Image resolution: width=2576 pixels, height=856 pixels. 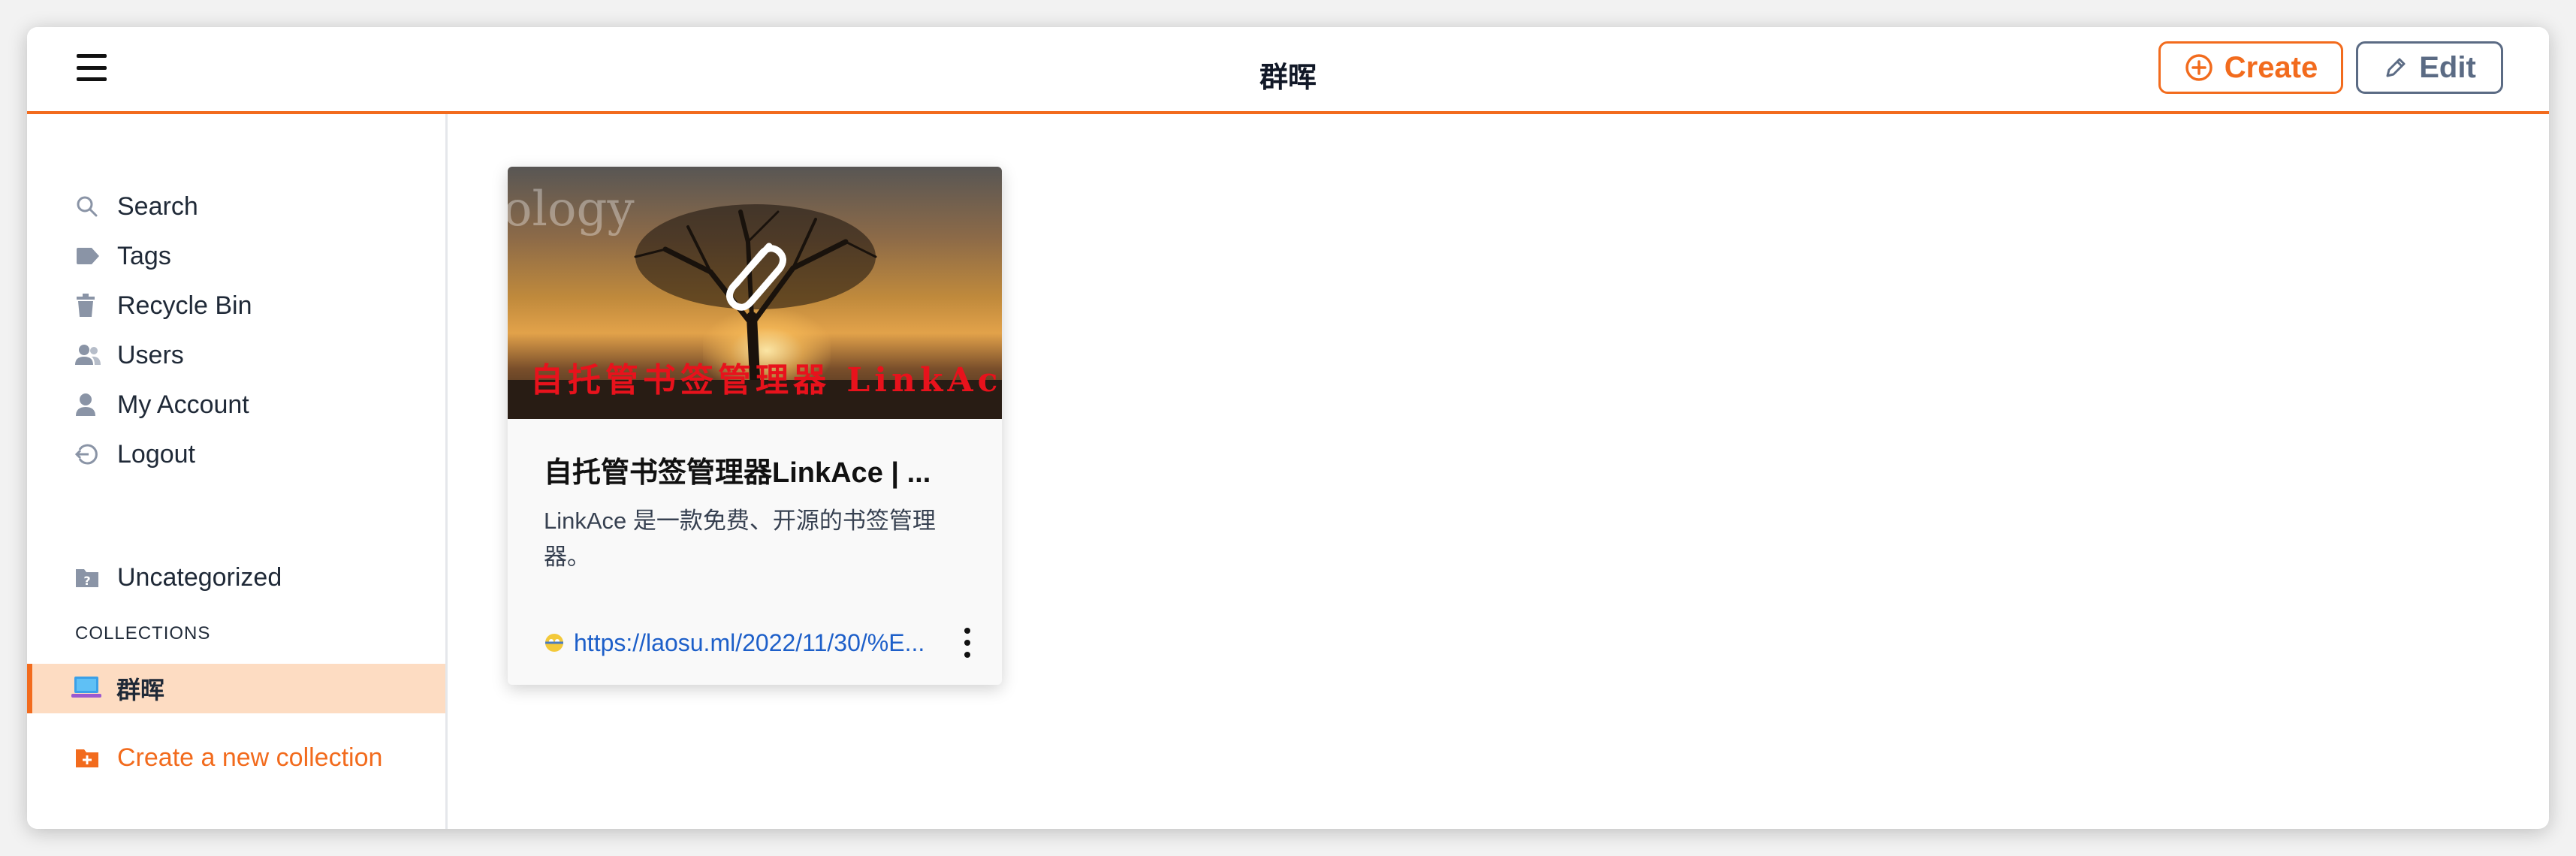 I want to click on users-icon, so click(x=88, y=355).